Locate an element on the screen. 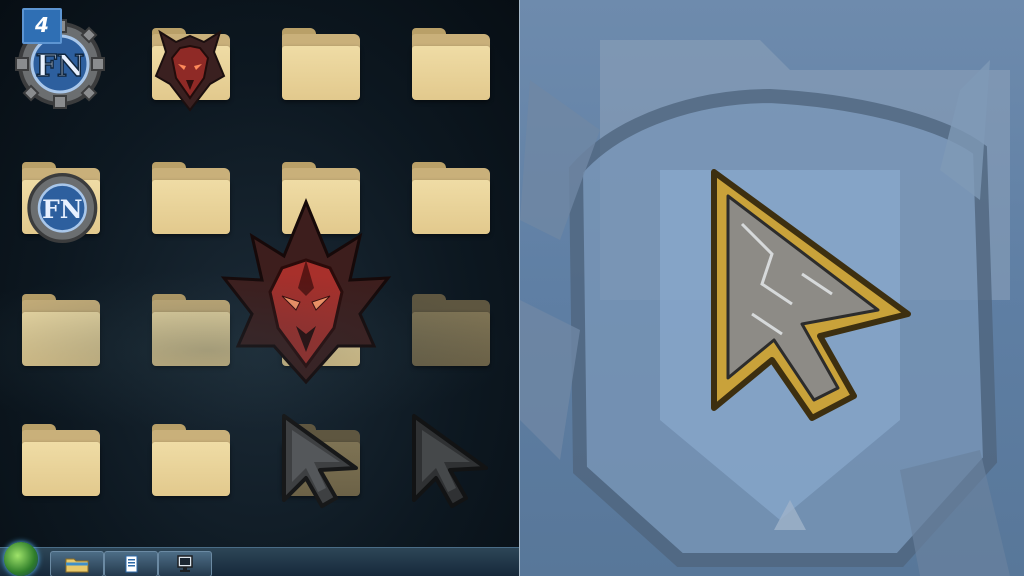 This screenshot has width=1024, height=576. cursor-folder-shortcut is located at coordinates (320, 461).